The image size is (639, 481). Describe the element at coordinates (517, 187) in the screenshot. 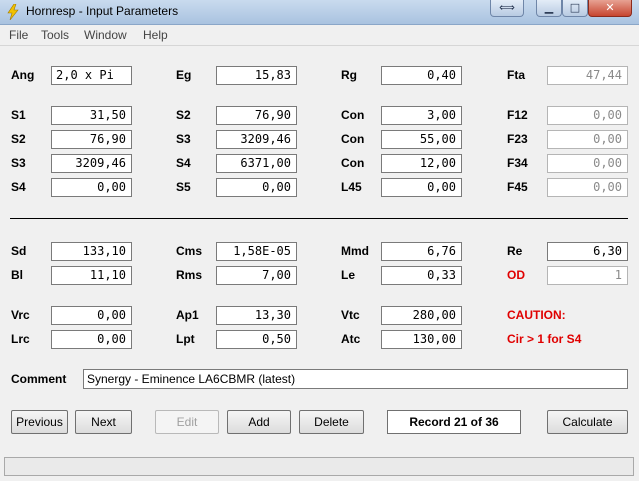

I see `label-f45: F45` at that location.